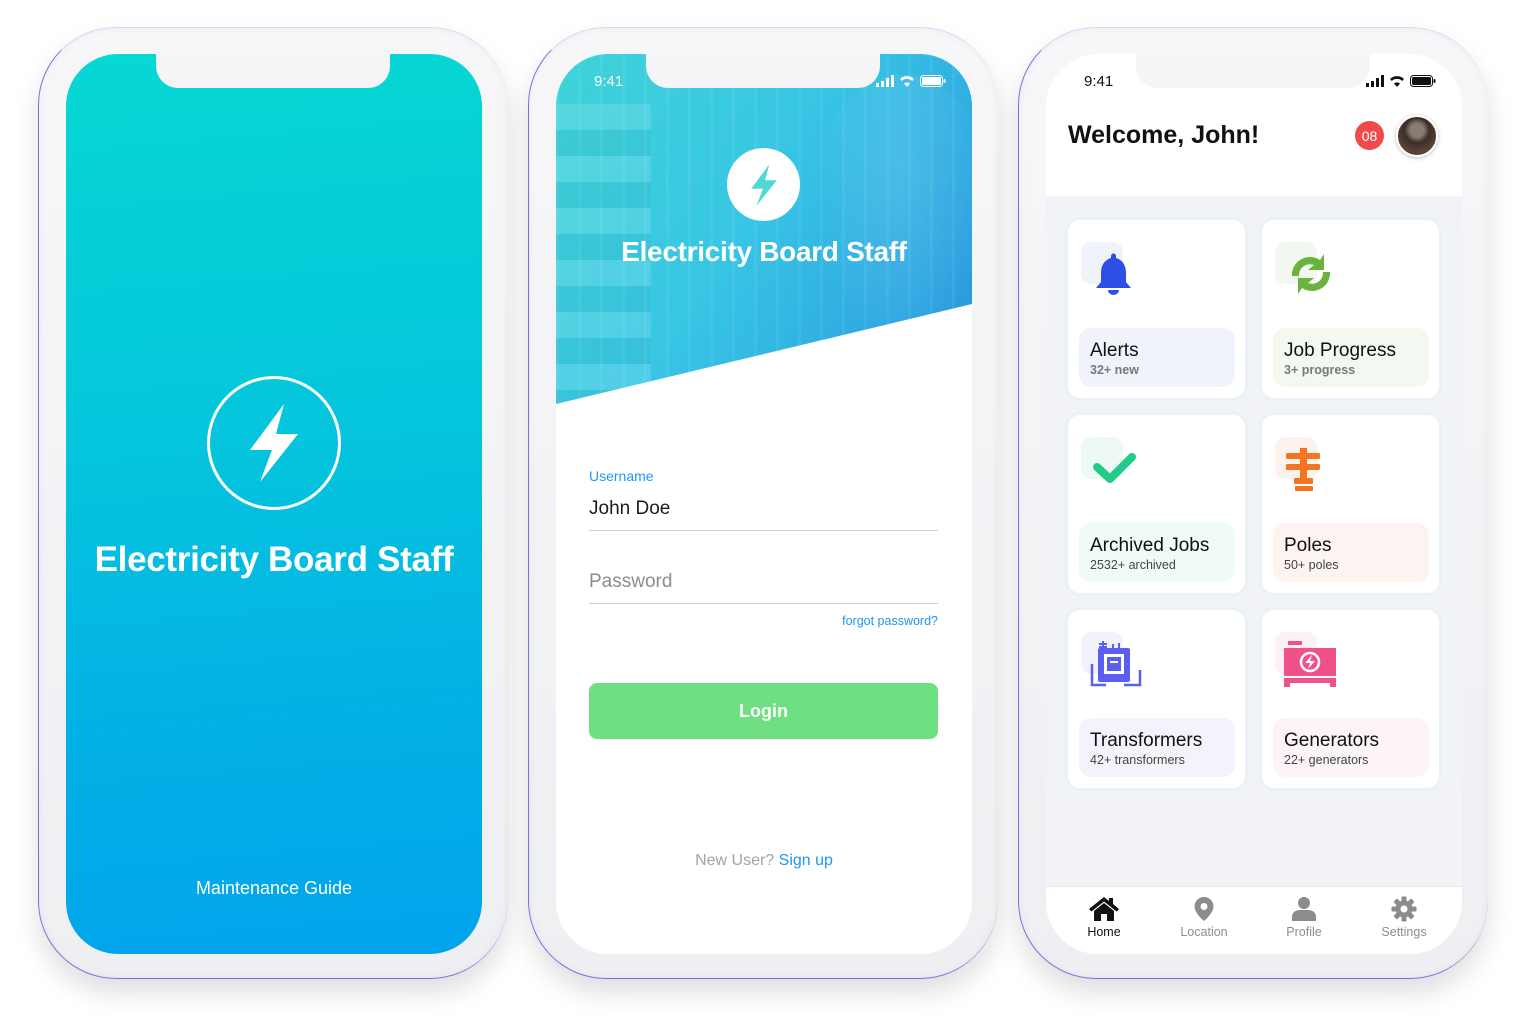 The image size is (1527, 1028). What do you see at coordinates (274, 559) in the screenshot?
I see `splash-app-title: Electricity Board Staff` at bounding box center [274, 559].